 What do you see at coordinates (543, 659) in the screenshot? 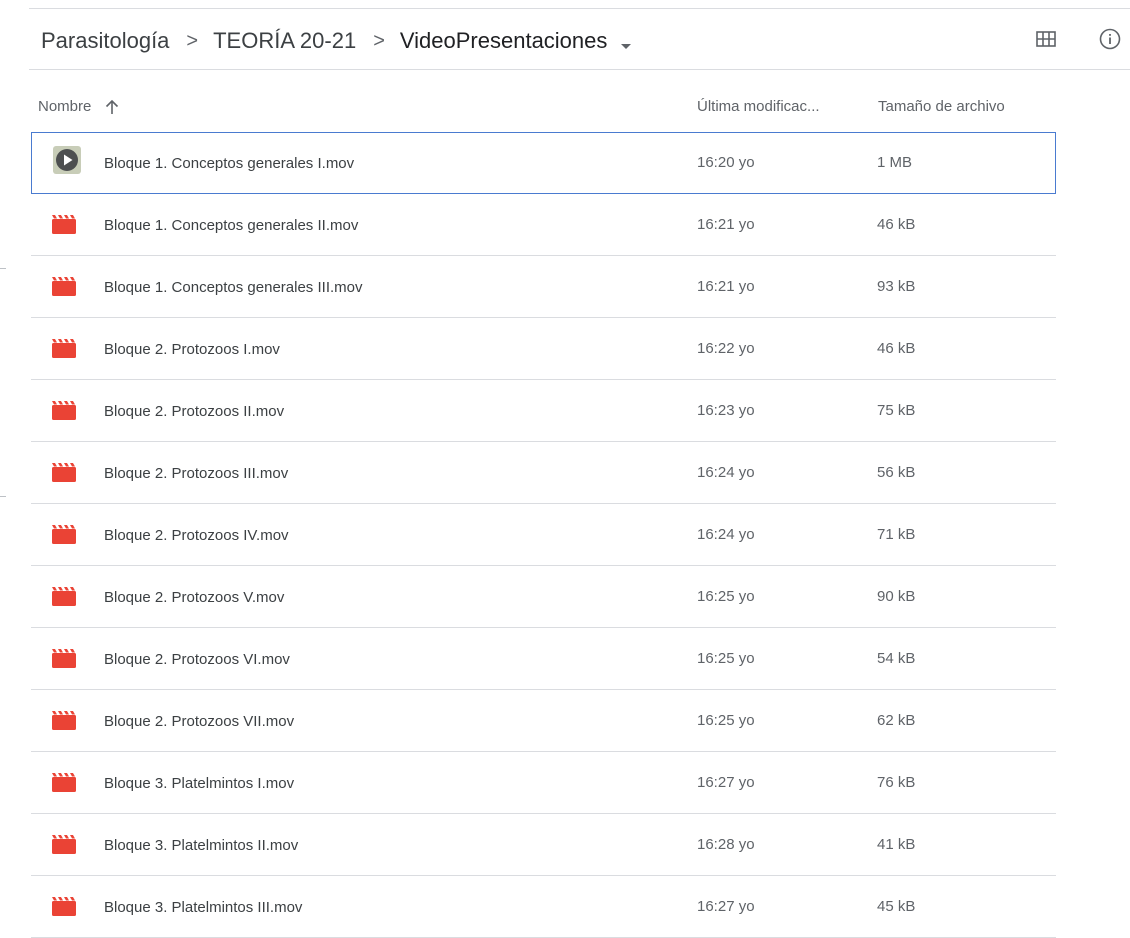
I see `file-row: Bloque 2. Protozoos VI.mov 16:25 yo 54 kB` at bounding box center [543, 659].